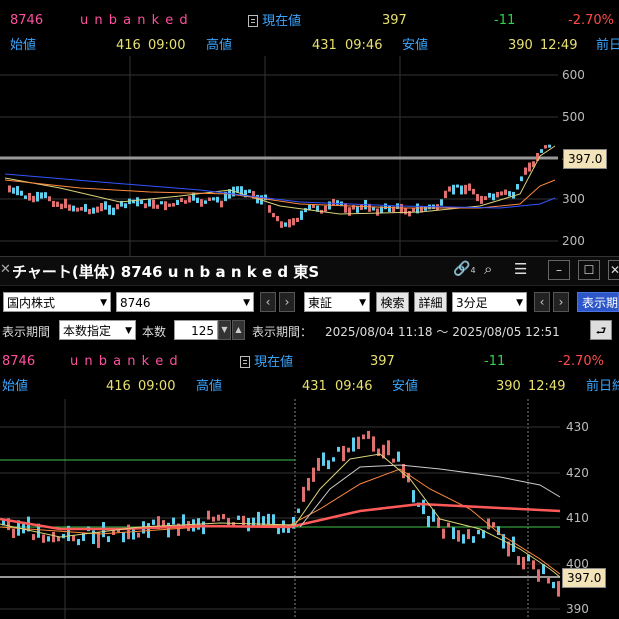 The image size is (619, 619). I want to click on chevron-down-icon: ▼, so click(362, 303).